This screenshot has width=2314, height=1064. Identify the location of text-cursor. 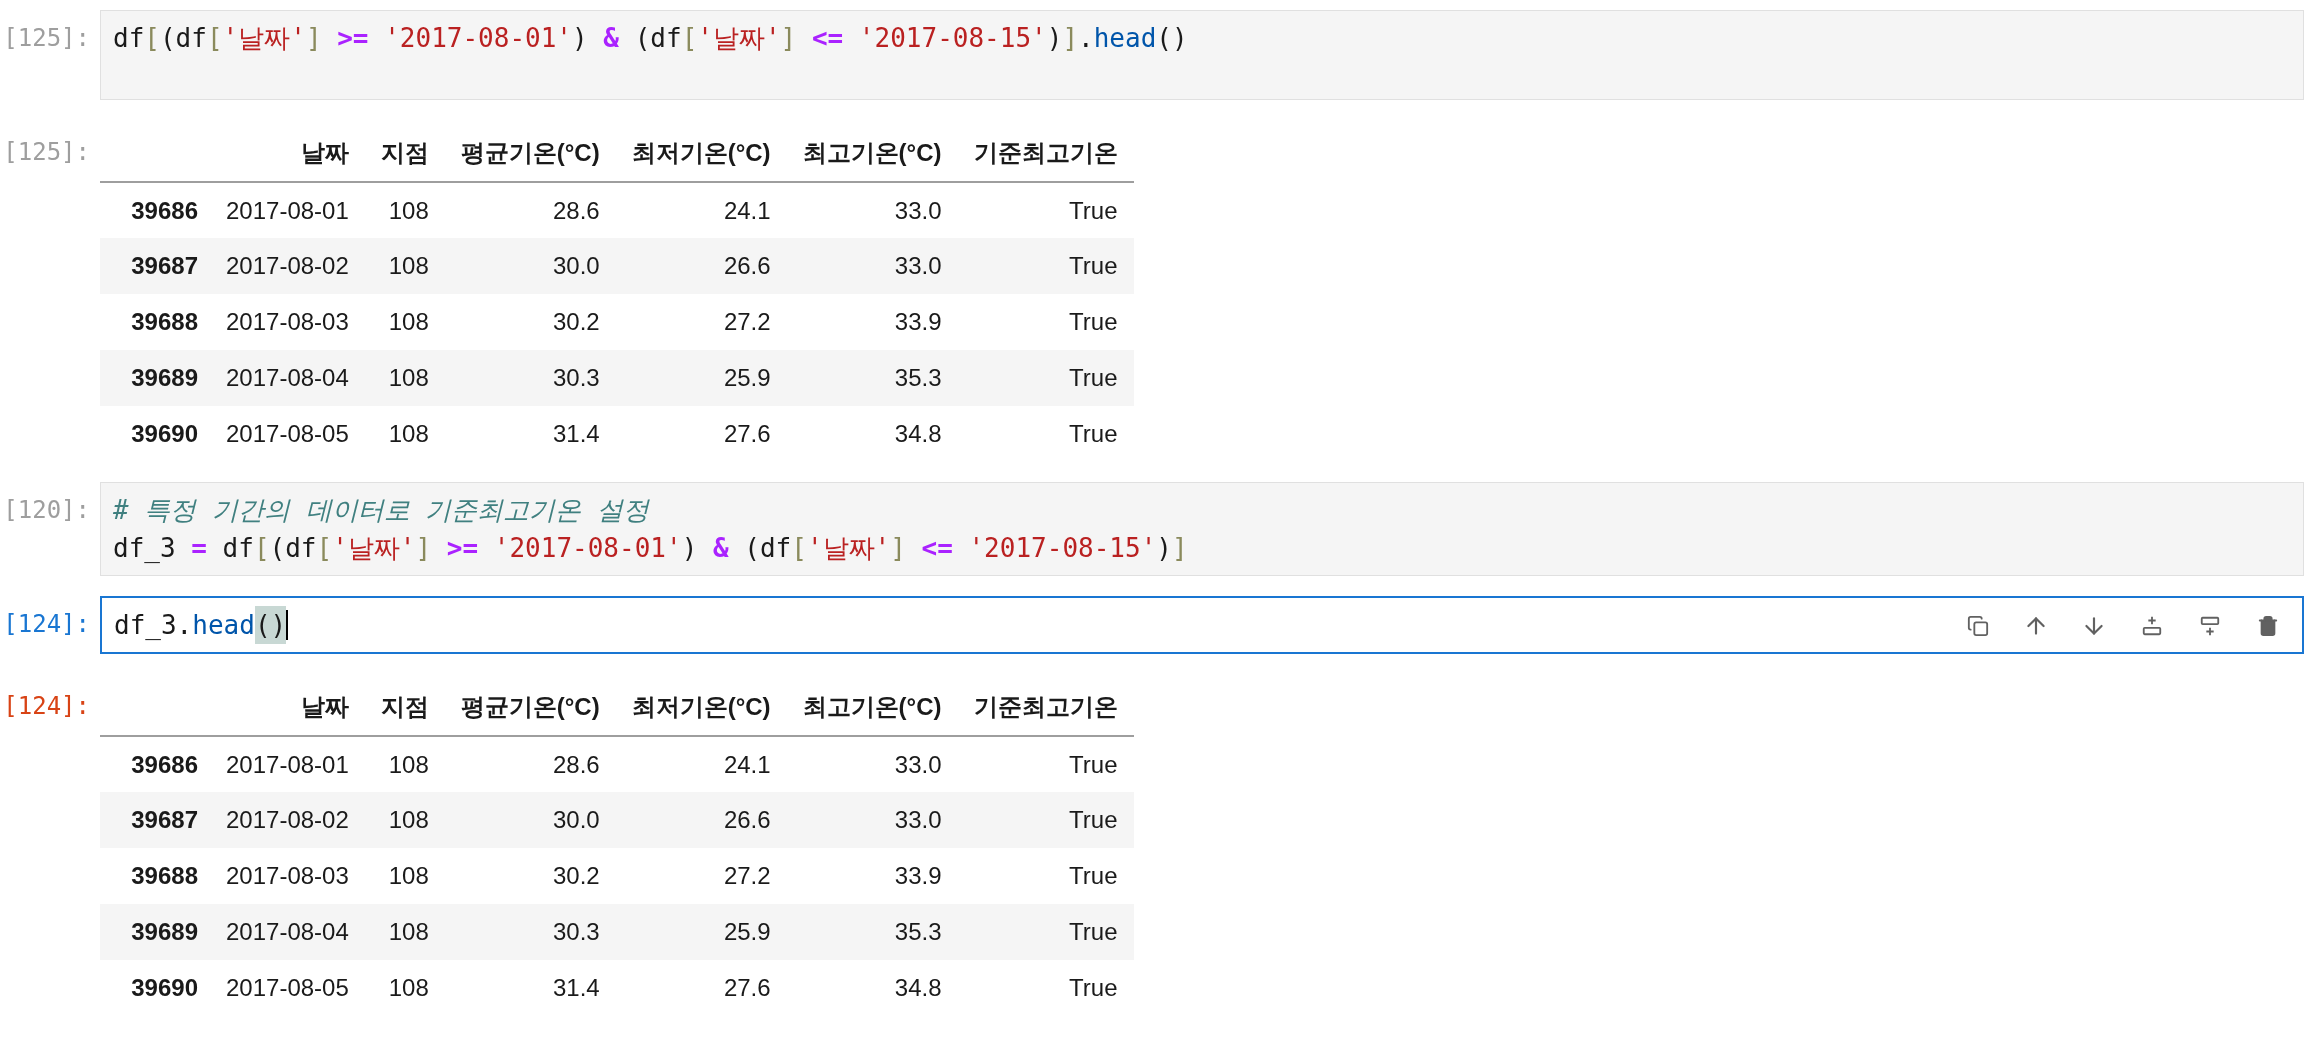
(287, 625).